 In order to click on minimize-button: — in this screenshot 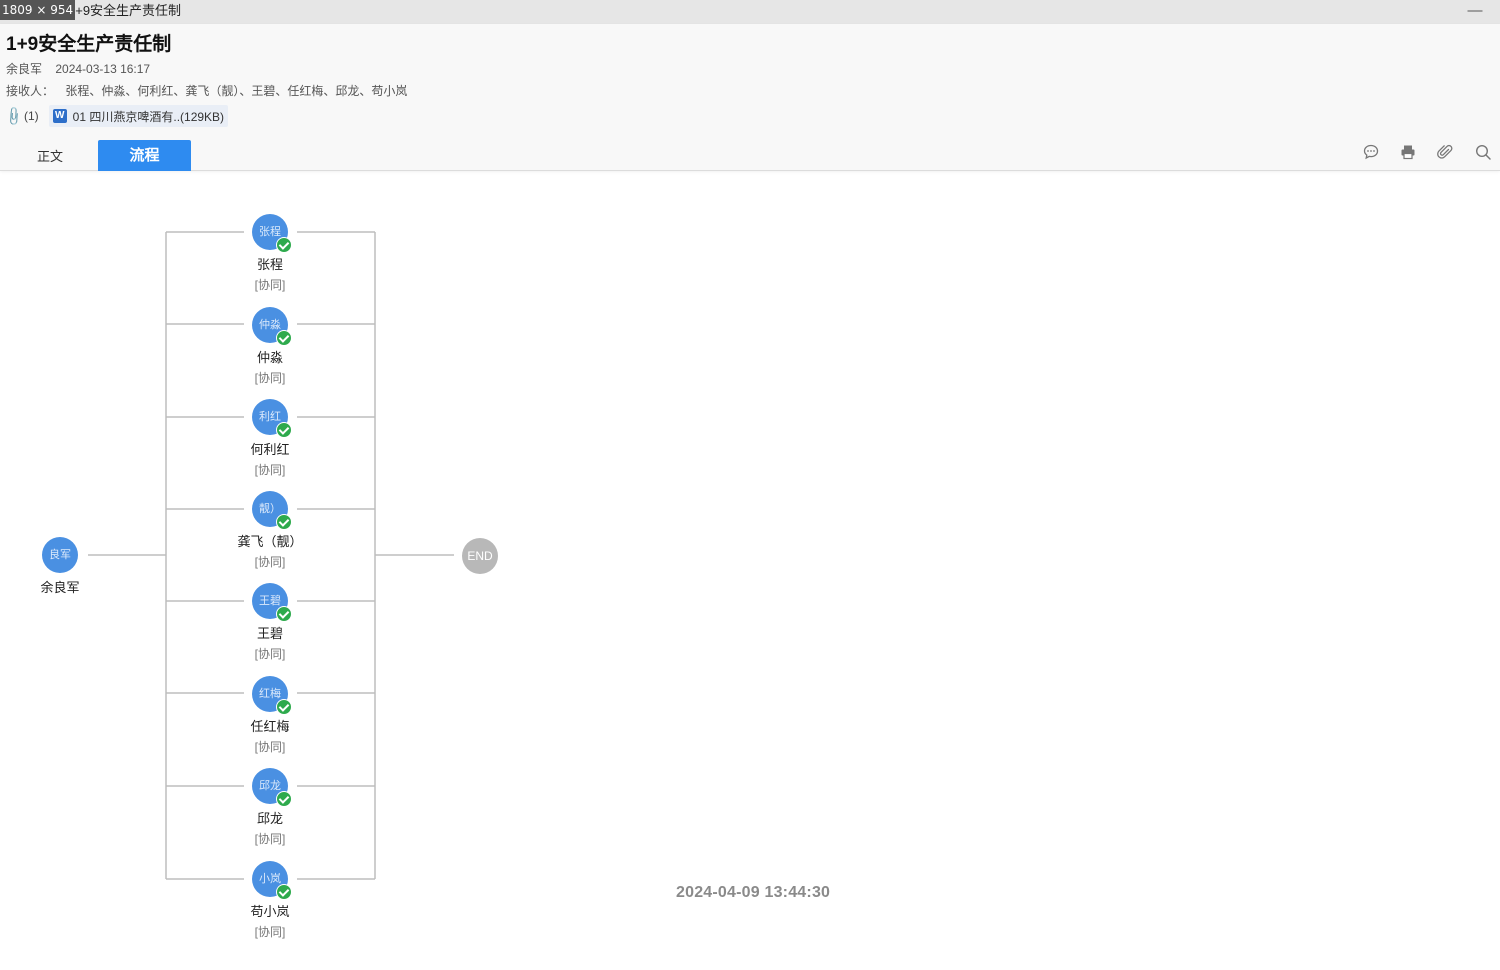, I will do `click(1475, 11)`.